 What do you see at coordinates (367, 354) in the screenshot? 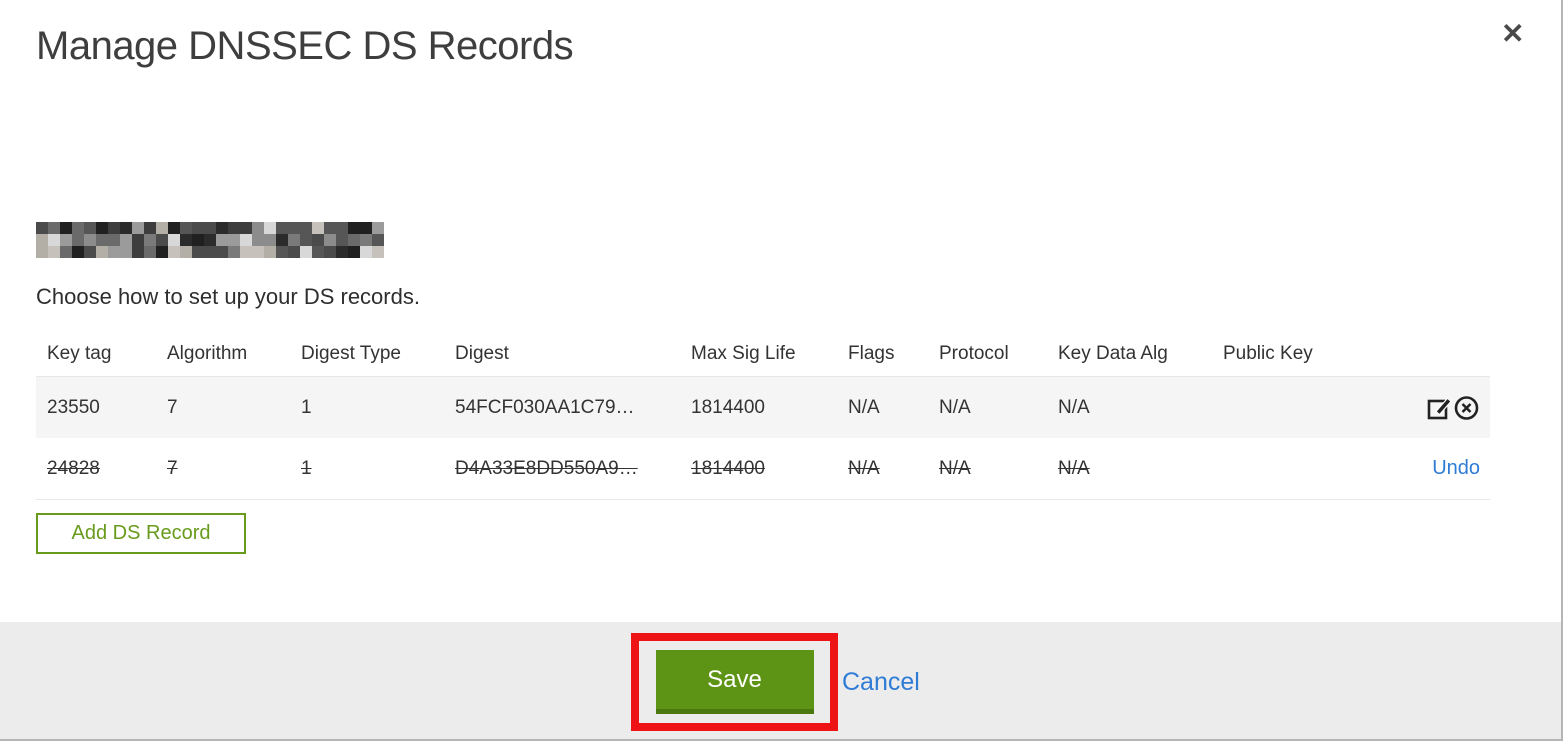
I see `col-header-digest-type: Digest Type` at bounding box center [367, 354].